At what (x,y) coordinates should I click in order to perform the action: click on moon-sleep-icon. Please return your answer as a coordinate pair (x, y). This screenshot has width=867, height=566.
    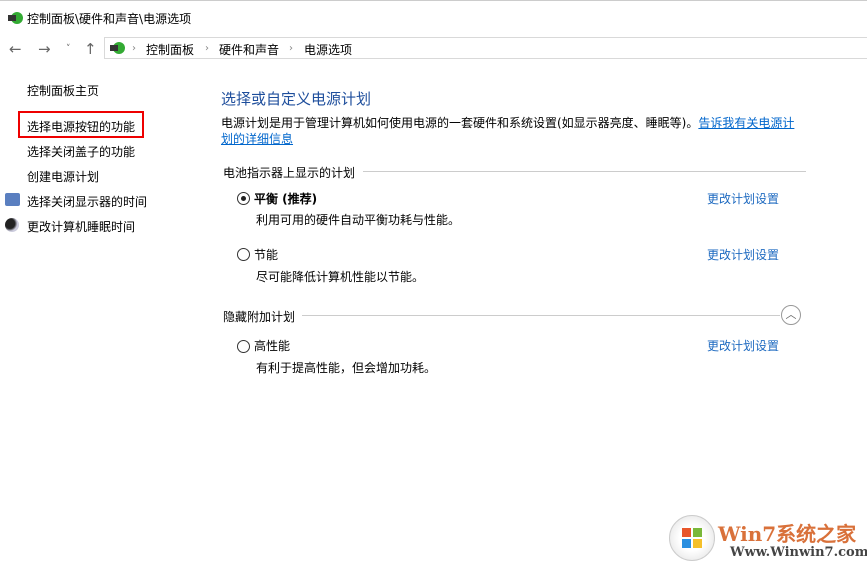
    Looking at the image, I should click on (12, 225).